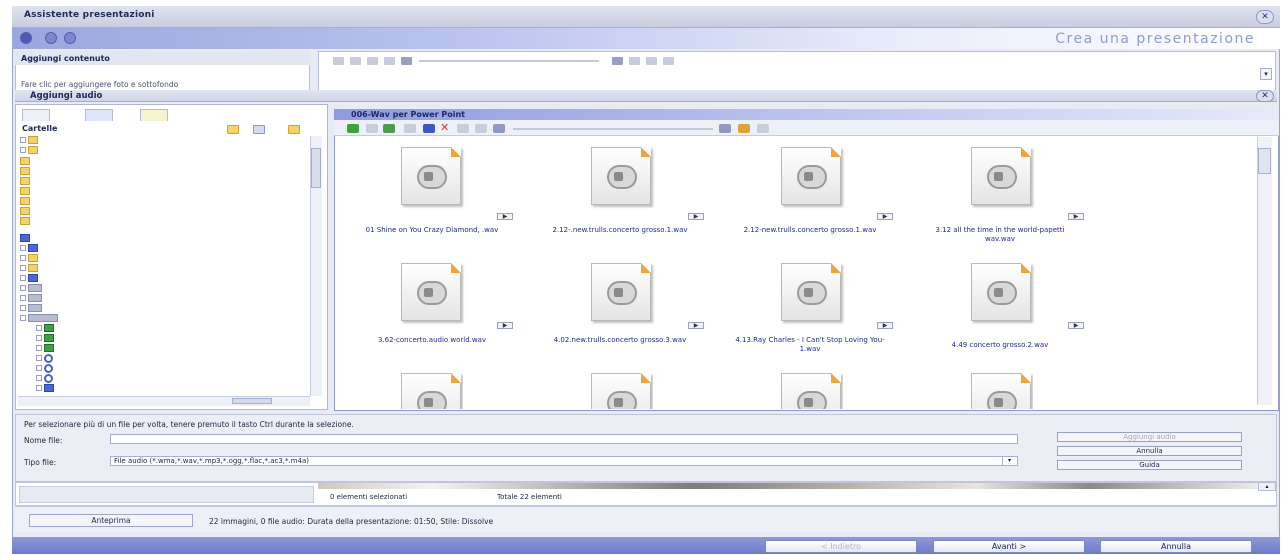  What do you see at coordinates (355, 61) in the screenshot?
I see `delete-icon` at bounding box center [355, 61].